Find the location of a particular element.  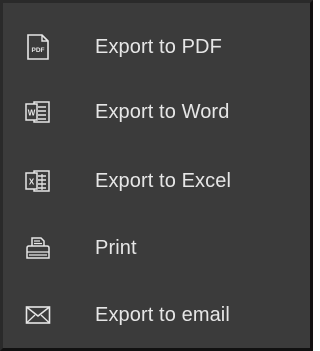

pdf-file-icon: PDF is located at coordinates (38, 47).